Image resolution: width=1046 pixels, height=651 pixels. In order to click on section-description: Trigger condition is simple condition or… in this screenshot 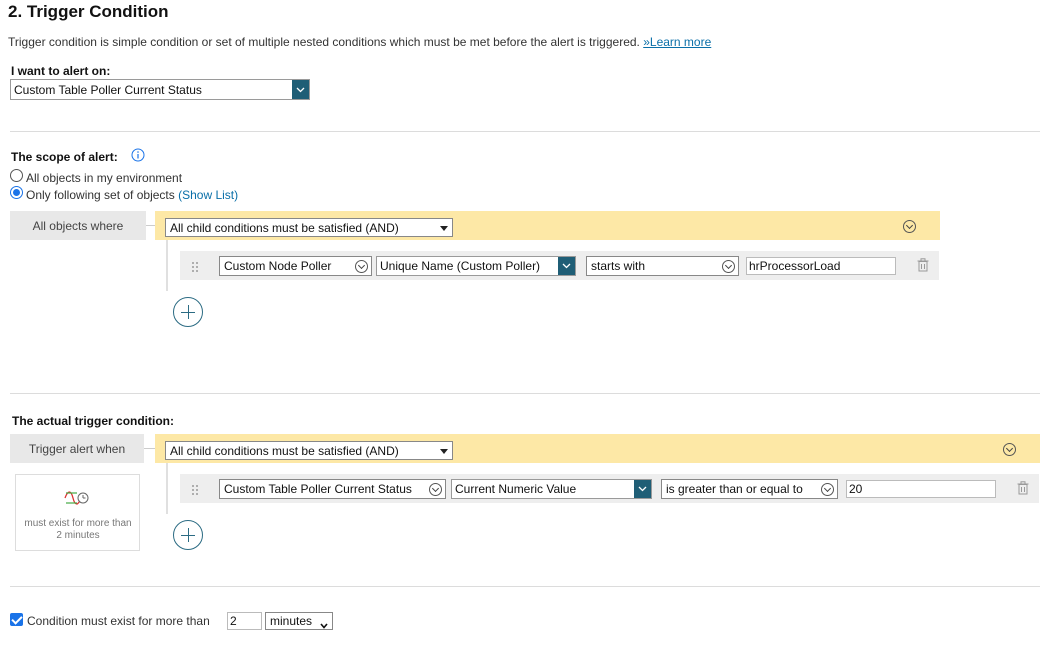, I will do `click(359, 42)`.